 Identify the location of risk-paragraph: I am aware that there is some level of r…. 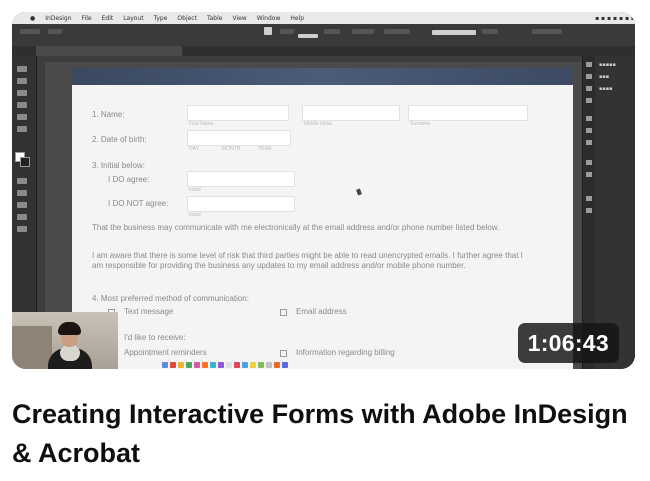
(307, 260).